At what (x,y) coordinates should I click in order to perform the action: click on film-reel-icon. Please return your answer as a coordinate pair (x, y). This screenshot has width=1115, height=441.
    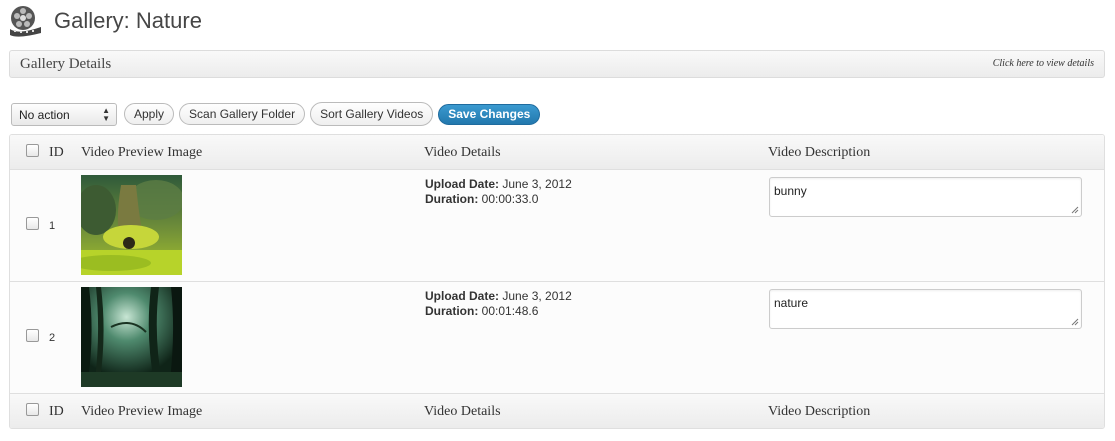
    Looking at the image, I should click on (25, 21).